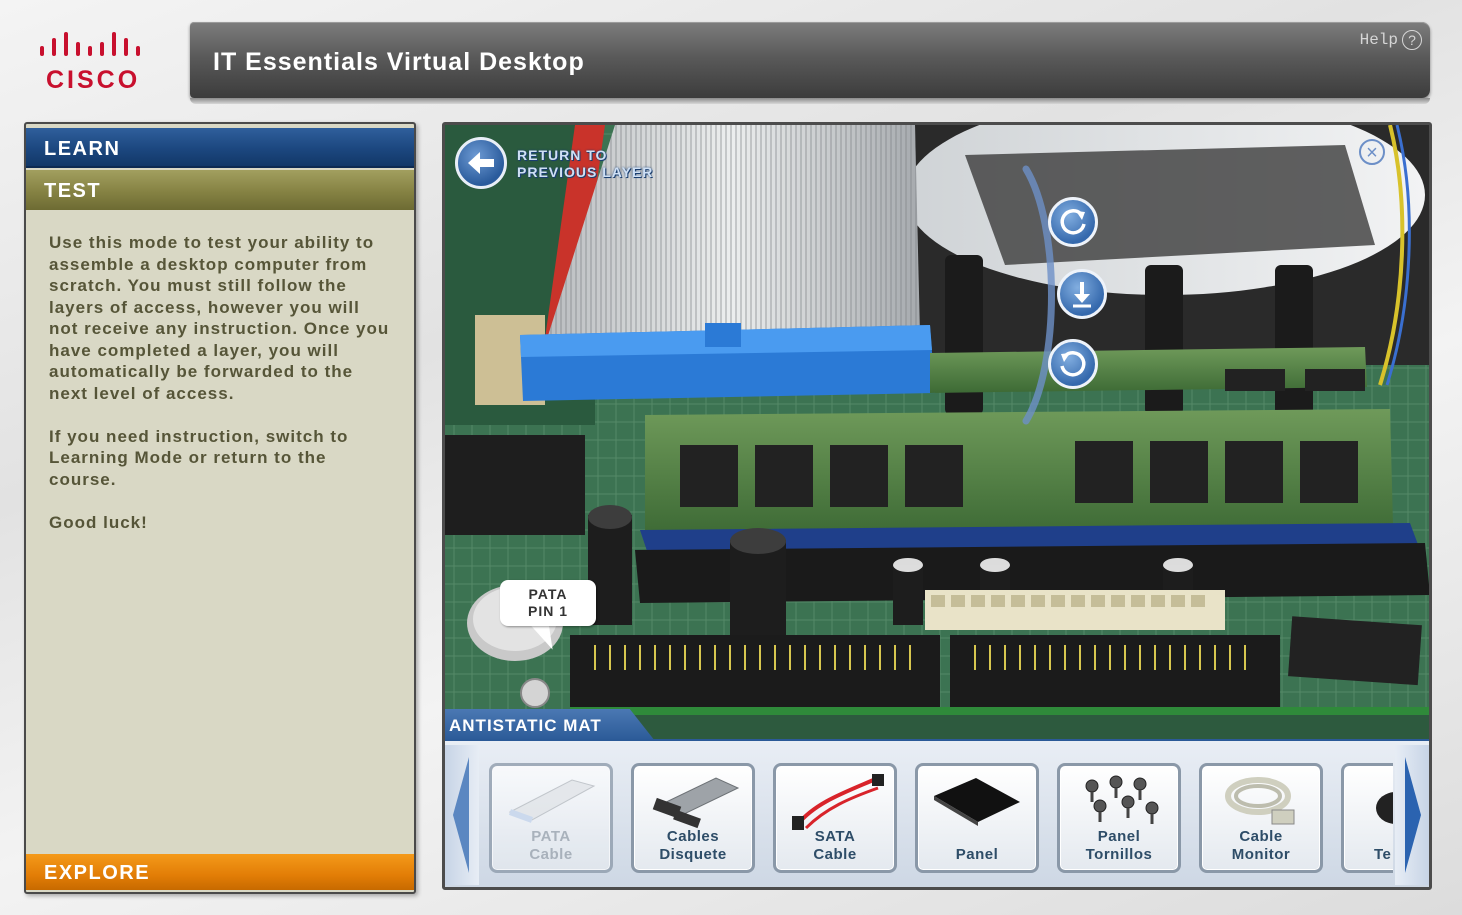 The height and width of the screenshot is (915, 1462). Describe the element at coordinates (585, 172) in the screenshot. I see `return-label-line: PREVIOUS LAYER` at that location.